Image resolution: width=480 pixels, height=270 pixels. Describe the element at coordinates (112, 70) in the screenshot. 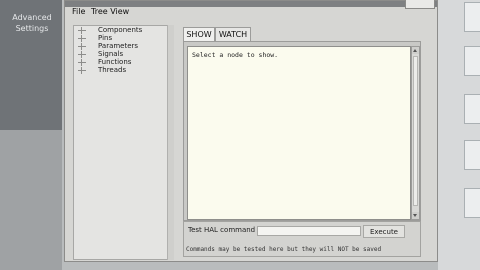

I see `tree-item-label: Threads` at that location.